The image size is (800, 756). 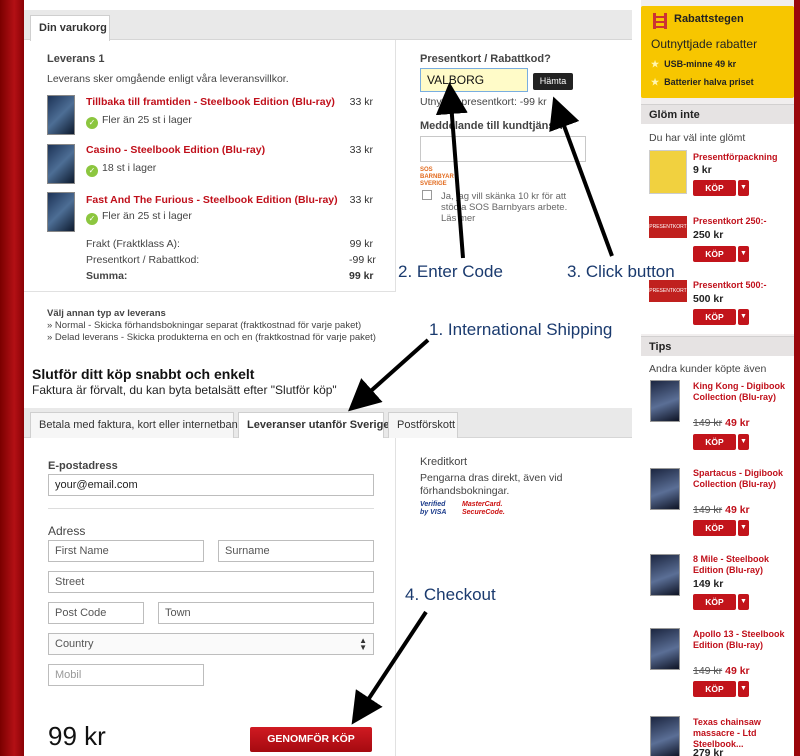 I want to click on post-code-field: Post Code, so click(x=96, y=613).